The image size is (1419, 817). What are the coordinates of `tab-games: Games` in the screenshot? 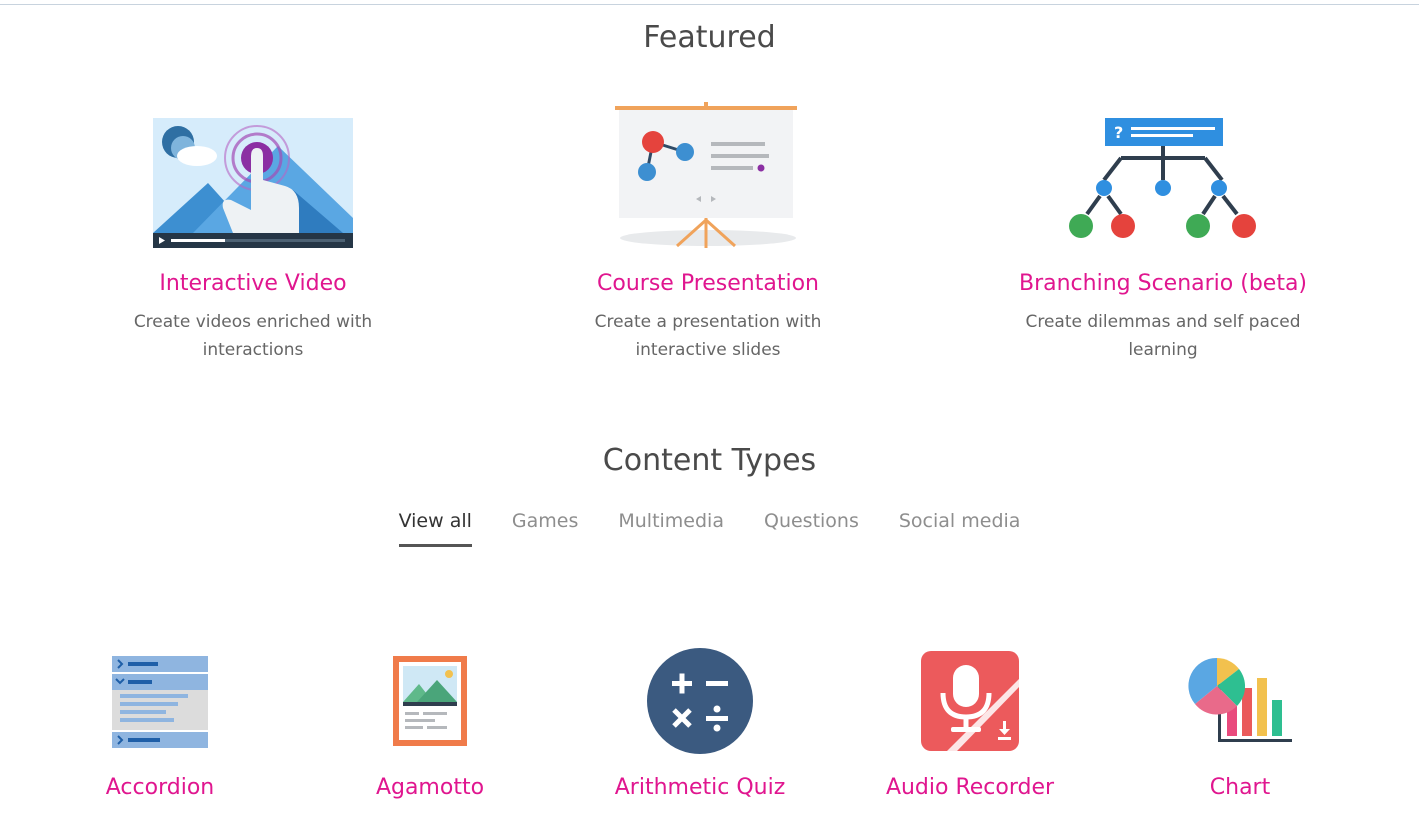 It's located at (545, 528).